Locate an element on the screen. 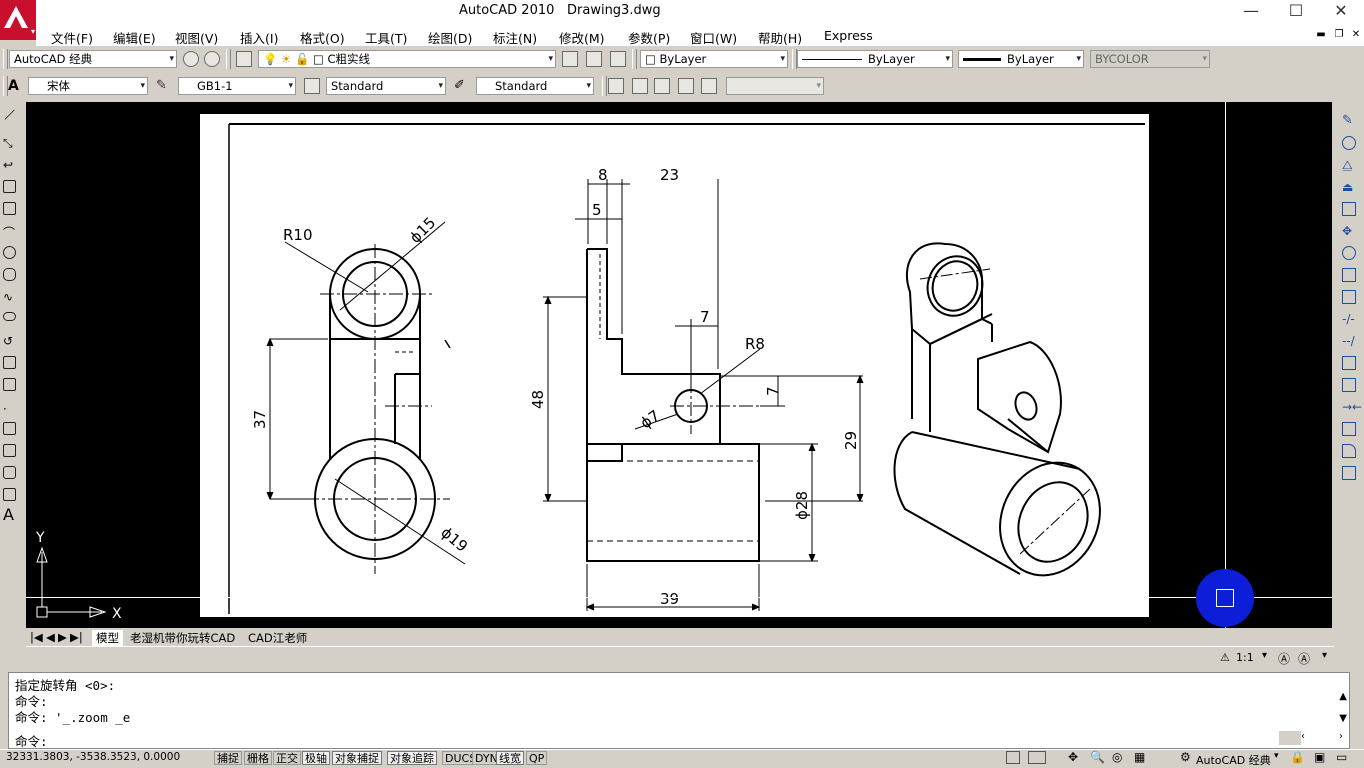  otrack-toggle: 对象追踪 is located at coordinates (412, 758).